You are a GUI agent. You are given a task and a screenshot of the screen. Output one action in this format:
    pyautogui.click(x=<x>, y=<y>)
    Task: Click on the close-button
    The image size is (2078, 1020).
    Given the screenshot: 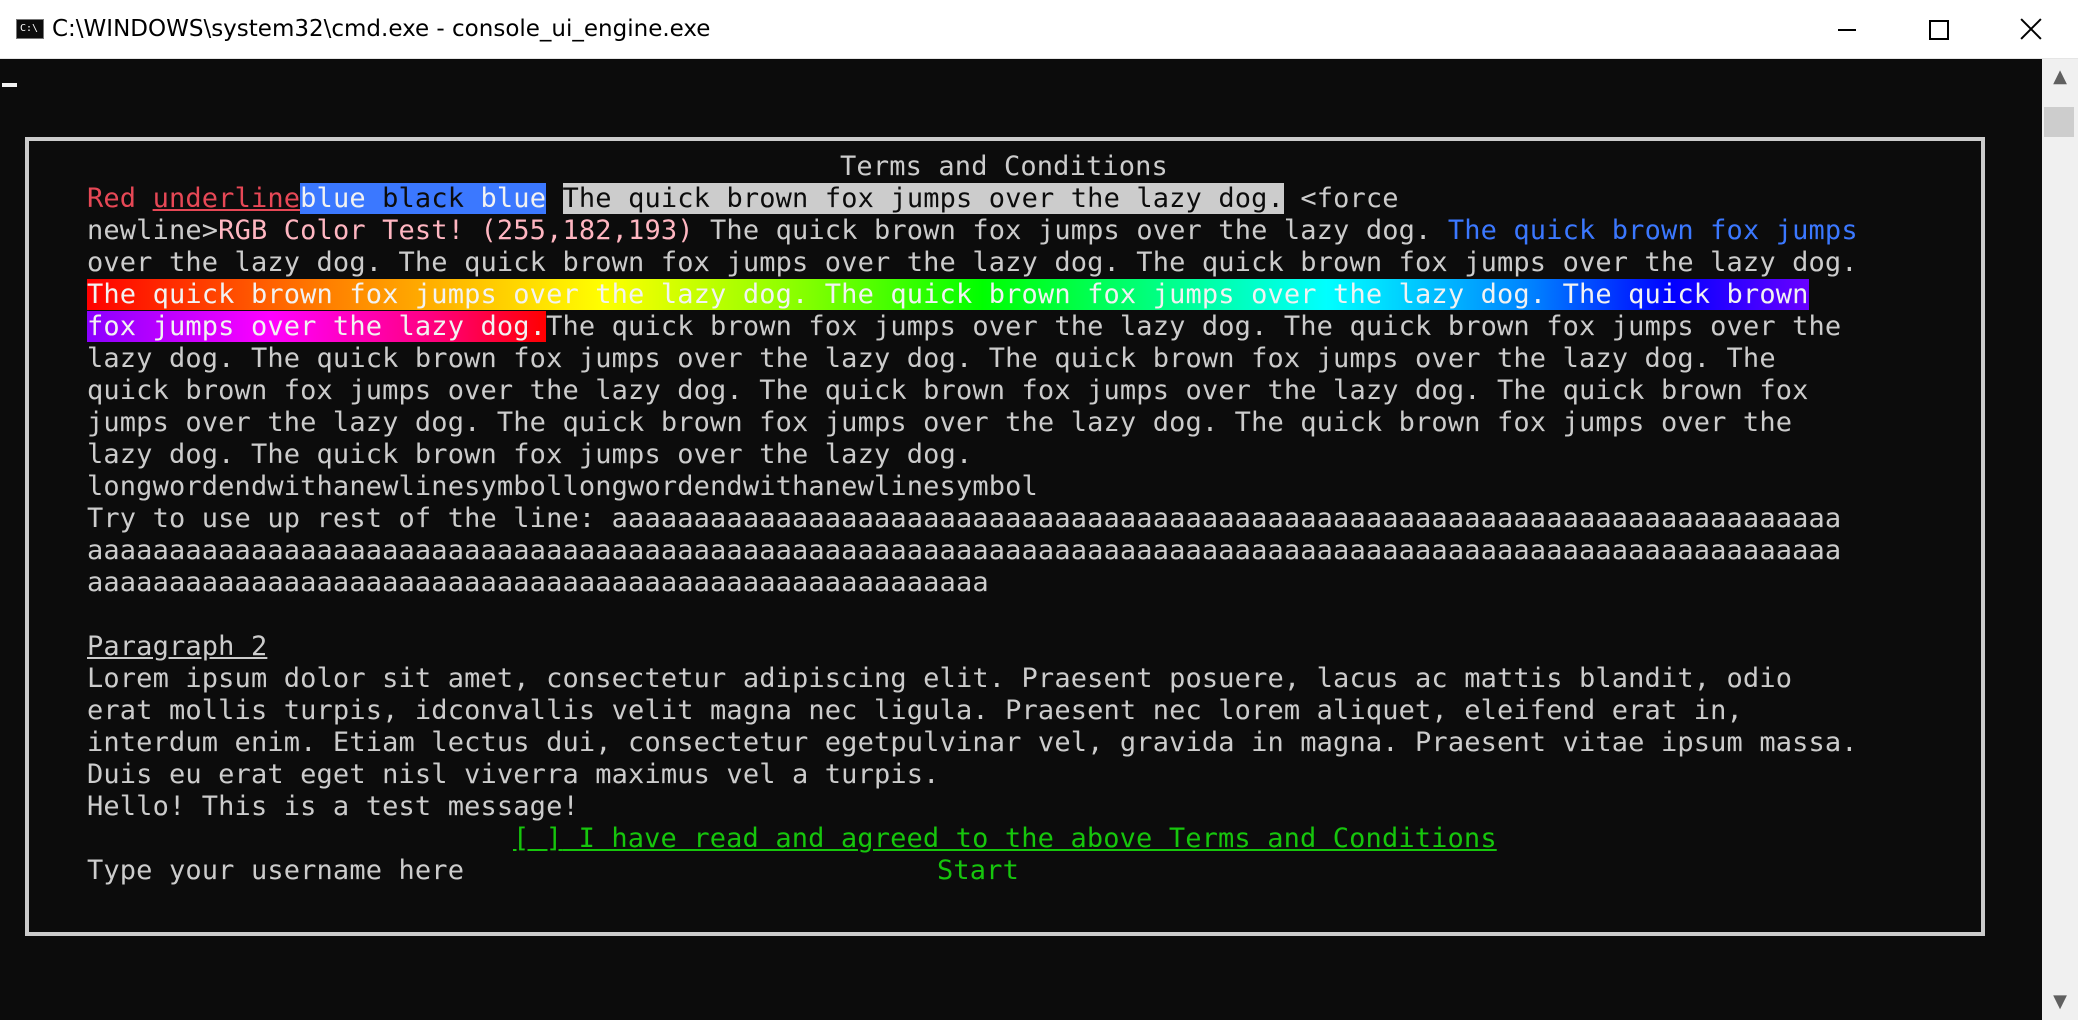 What is the action you would take?
    pyautogui.click(x=2030, y=29)
    